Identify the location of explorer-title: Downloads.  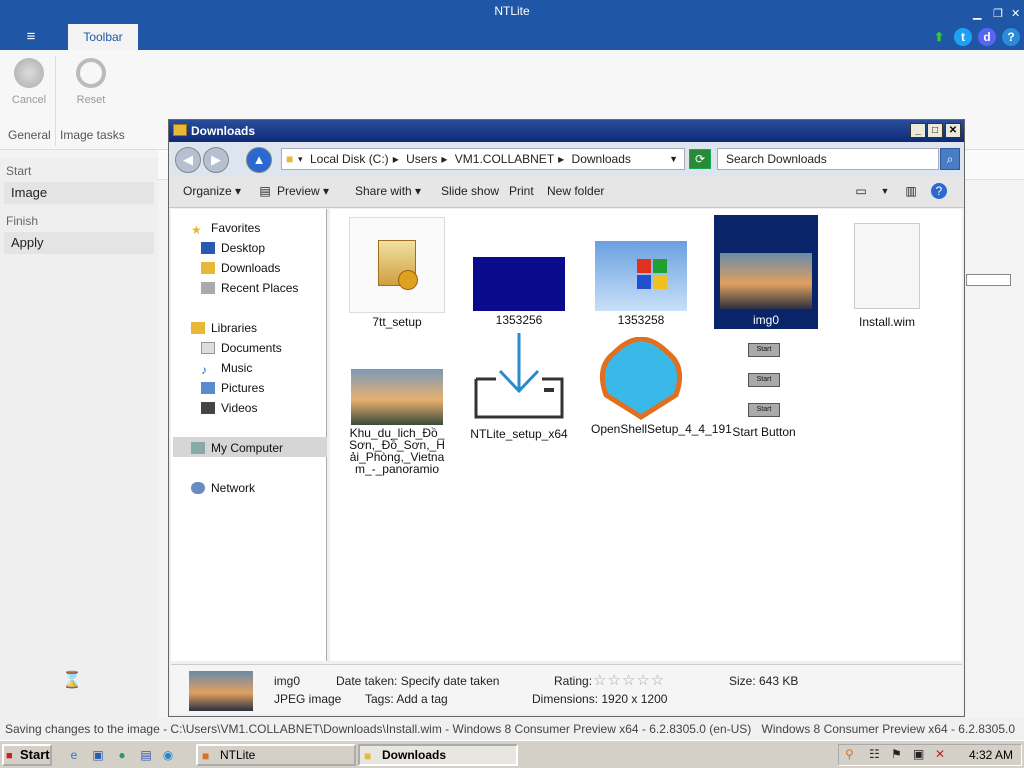
(223, 131).